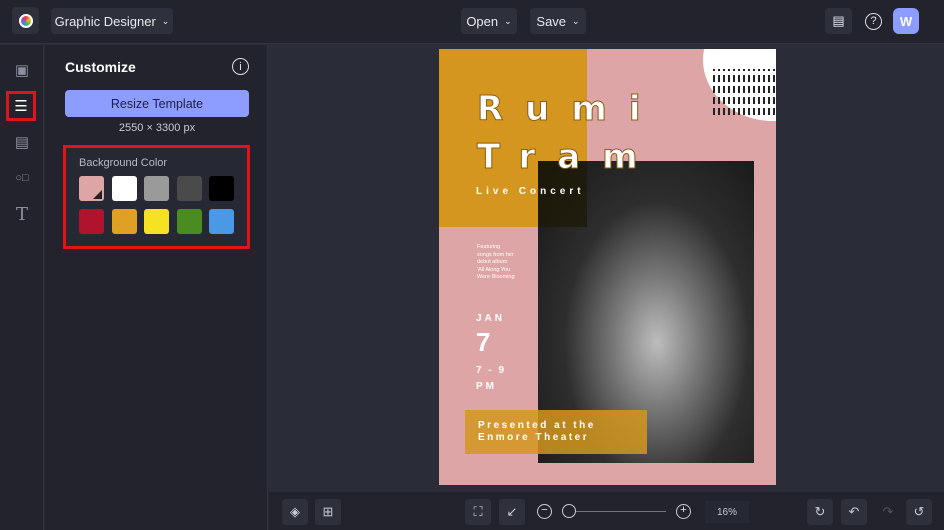 The image size is (944, 530). What do you see at coordinates (617, 511) in the screenshot?
I see `zoom-slider-track` at bounding box center [617, 511].